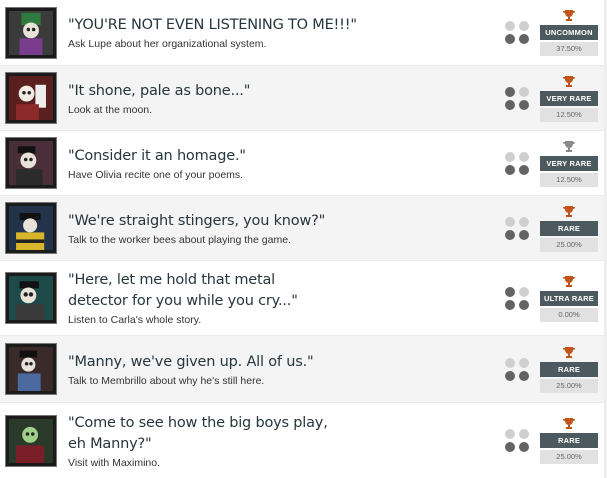  What do you see at coordinates (197, 220) in the screenshot?
I see `achievement-title: "We're straight stingers, you know?"` at bounding box center [197, 220].